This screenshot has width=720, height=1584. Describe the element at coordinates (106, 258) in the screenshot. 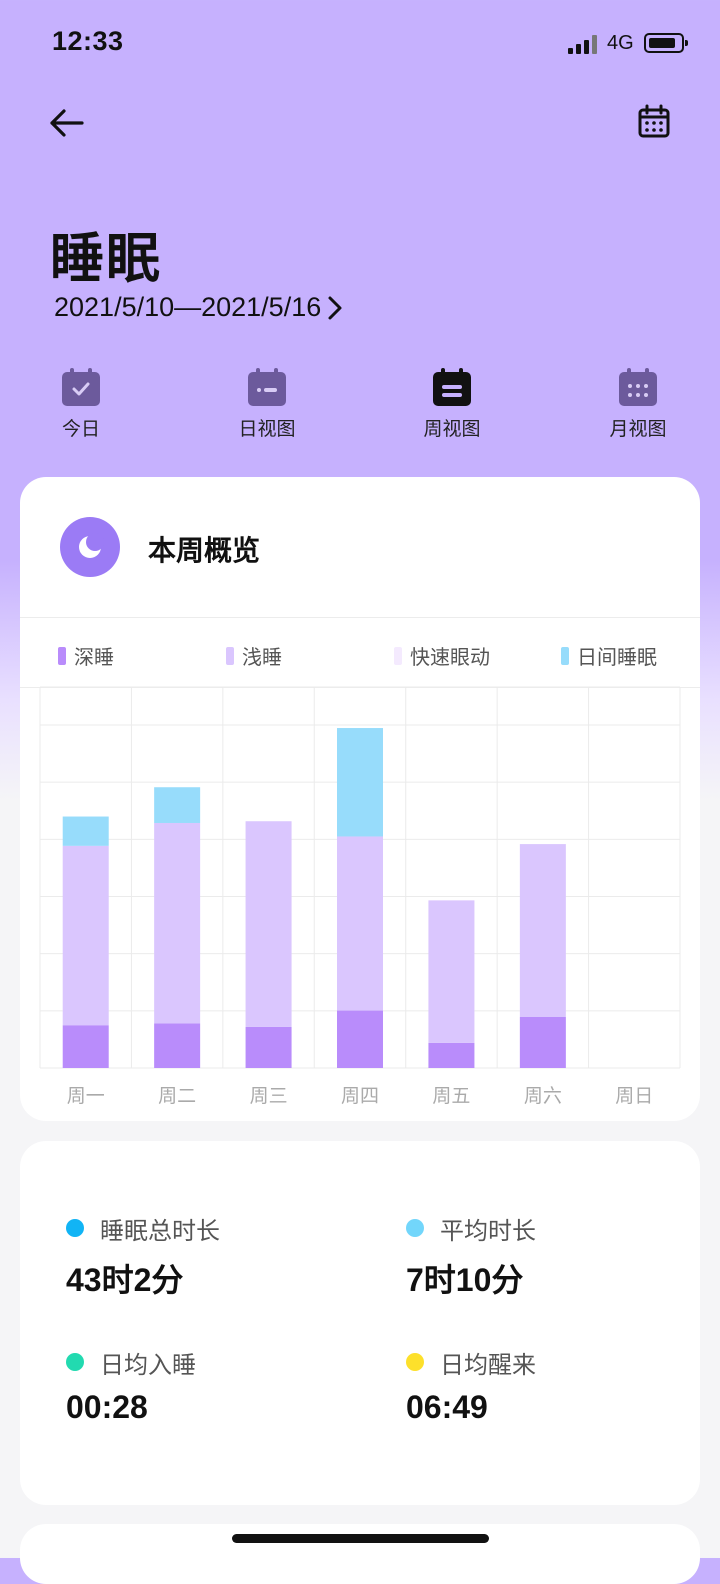

I see `page-title: 睡眠` at that location.